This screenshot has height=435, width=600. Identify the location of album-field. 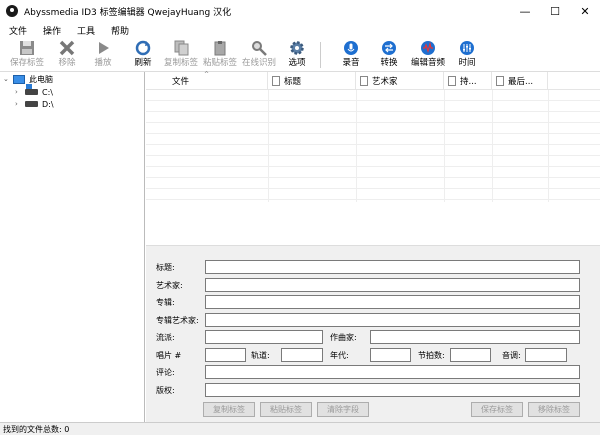
(392, 302).